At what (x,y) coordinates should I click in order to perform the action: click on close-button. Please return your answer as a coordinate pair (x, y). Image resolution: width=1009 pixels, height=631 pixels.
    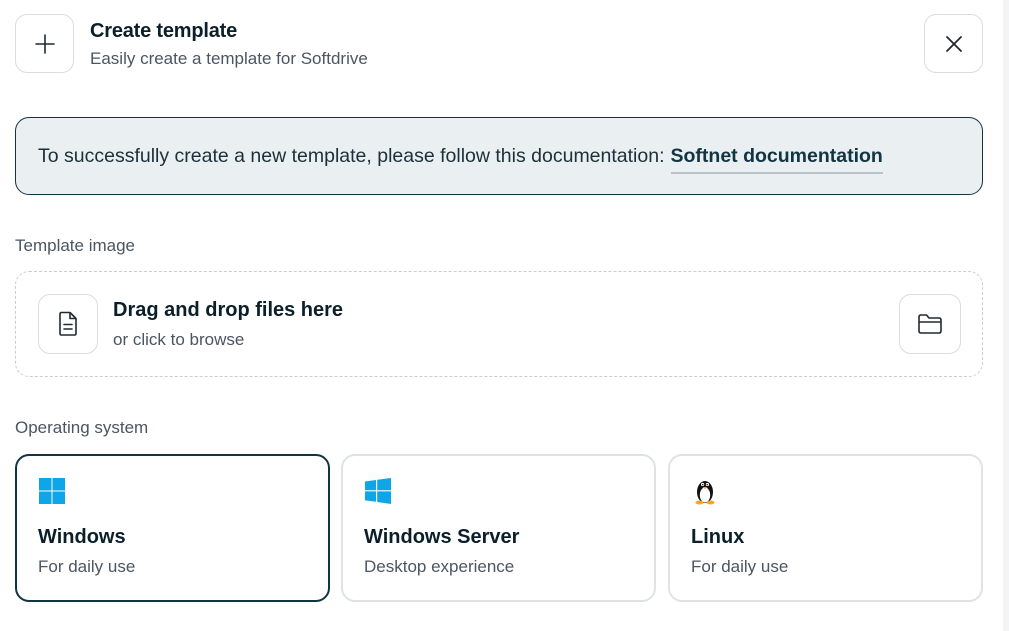
    Looking at the image, I should click on (953, 43).